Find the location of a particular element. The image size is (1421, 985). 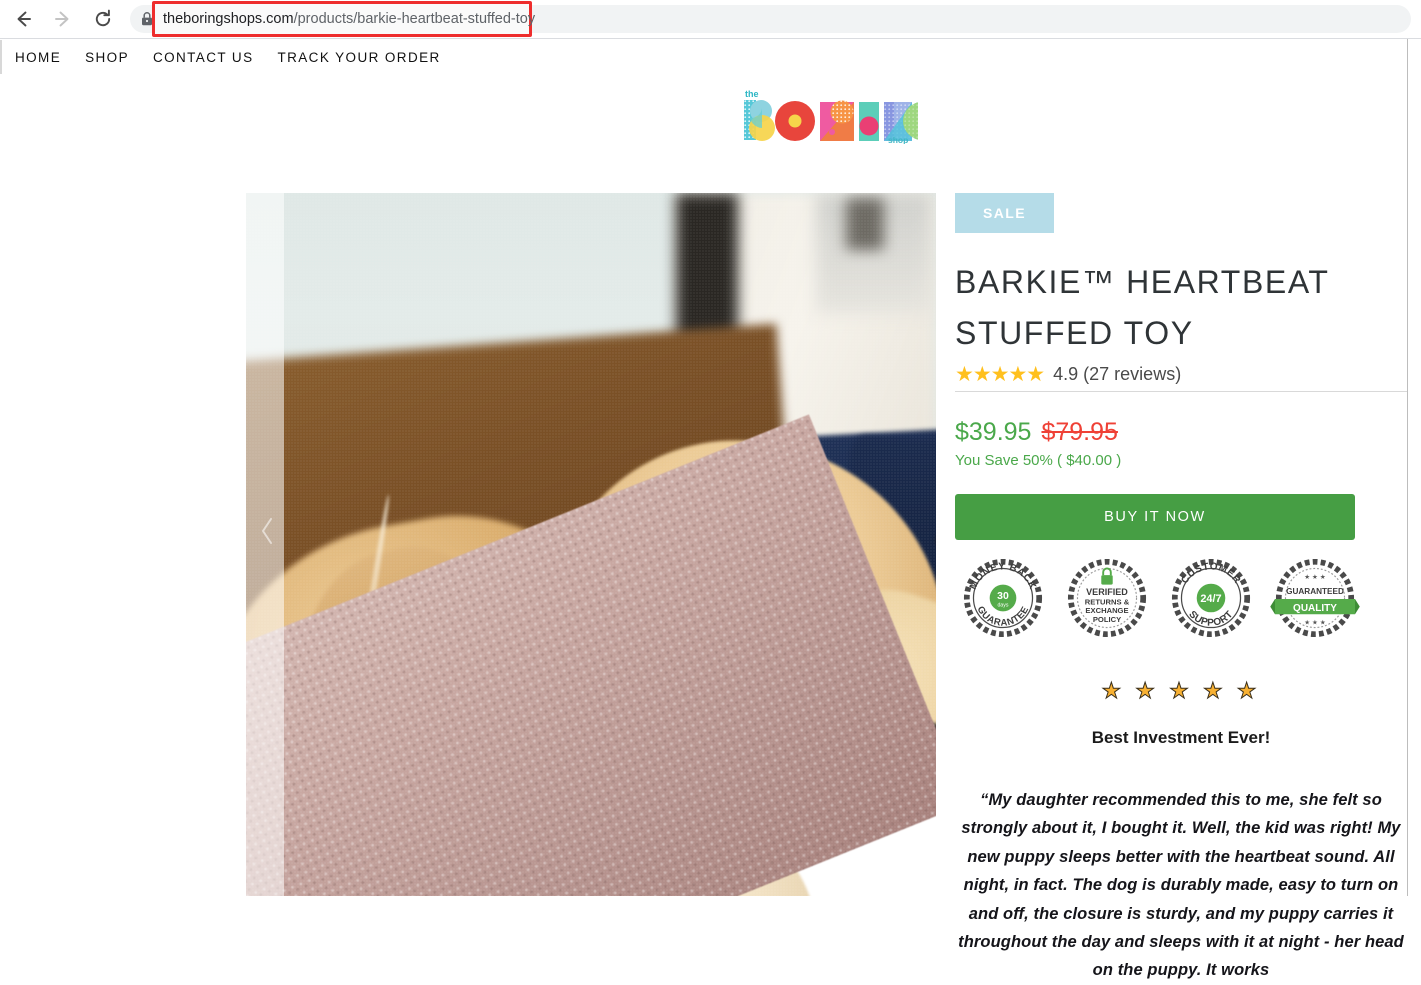

svg-text: 30 is located at coordinates (1003, 596).